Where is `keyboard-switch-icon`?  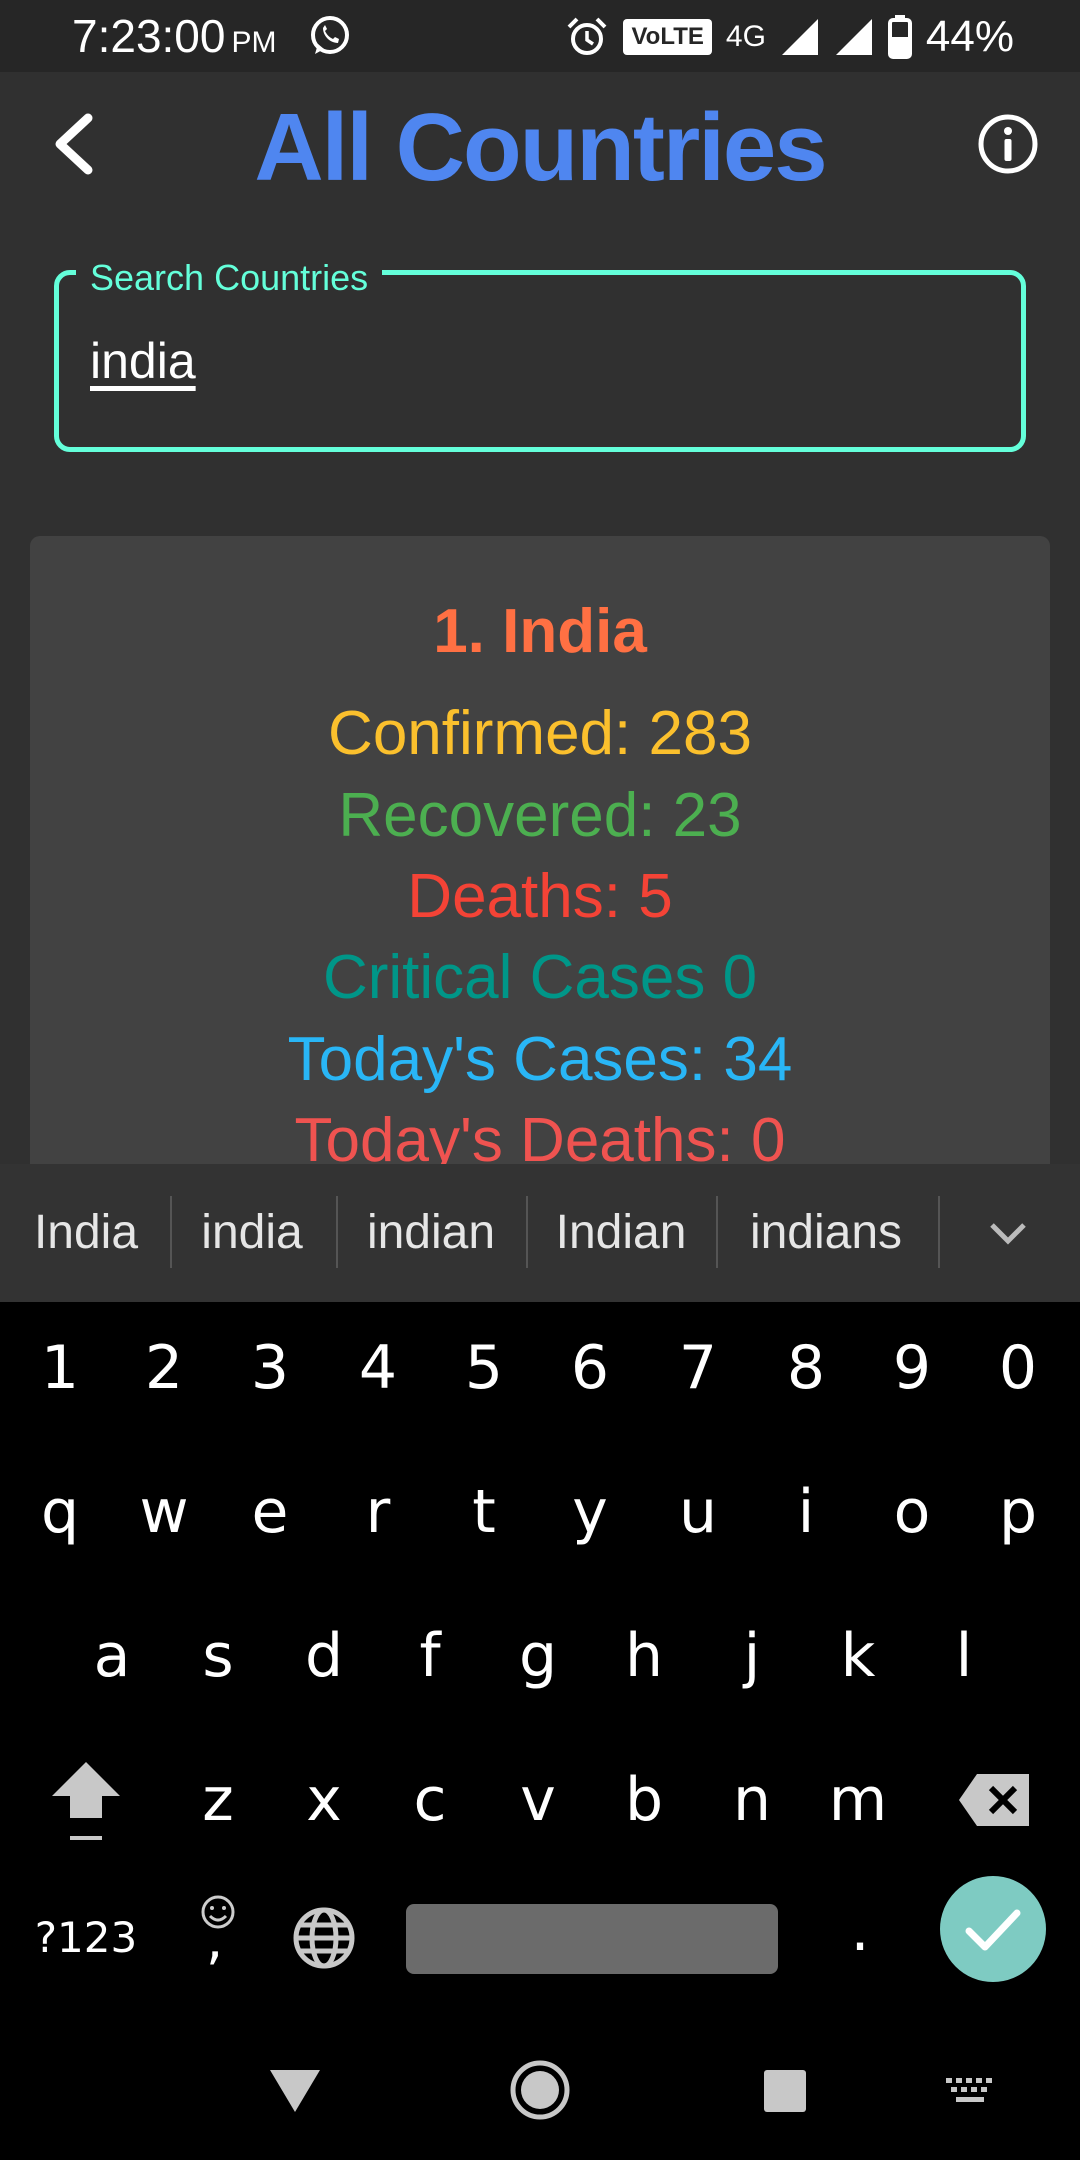 keyboard-switch-icon is located at coordinates (970, 2091).